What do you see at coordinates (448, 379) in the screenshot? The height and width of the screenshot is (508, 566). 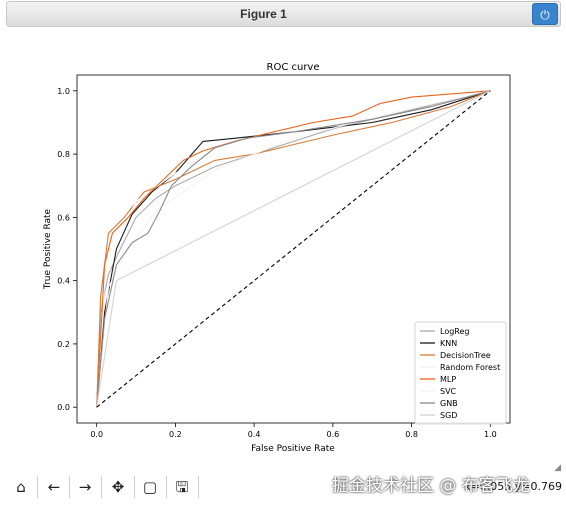 I see `legend-label: MLP` at bounding box center [448, 379].